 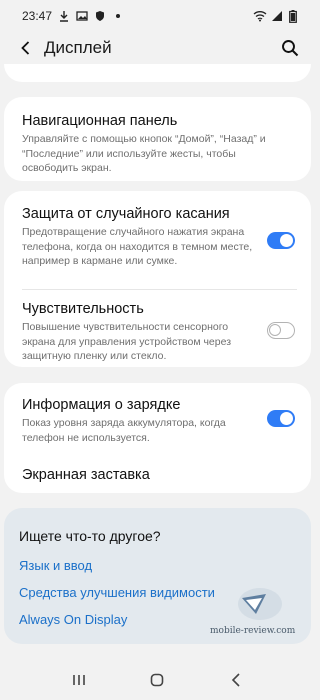 What do you see at coordinates (83, 309) in the screenshot?
I see `sensitivity-title: Чувствительность` at bounding box center [83, 309].